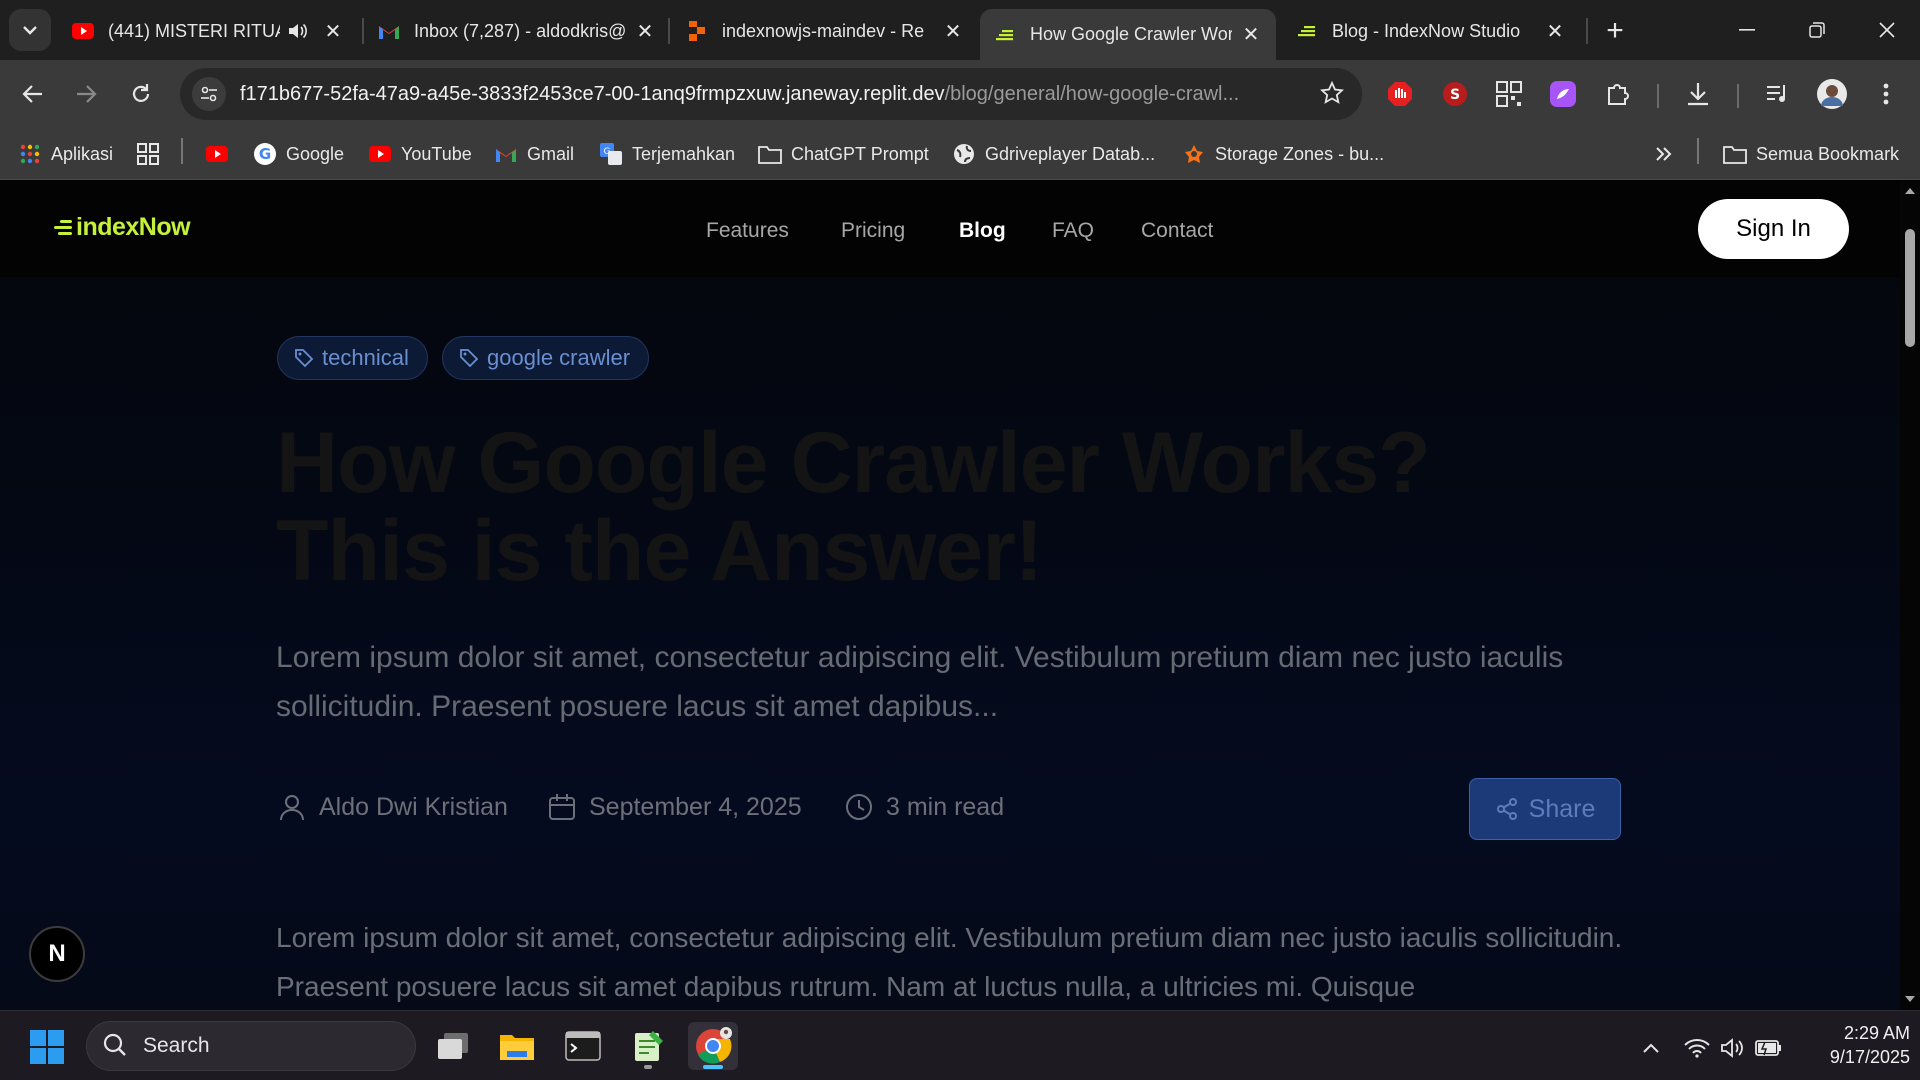  Describe the element at coordinates (517, 31) in the screenshot. I see `tab-gmail: Inbox (7,287) - aldodkris@ ✕` at that location.